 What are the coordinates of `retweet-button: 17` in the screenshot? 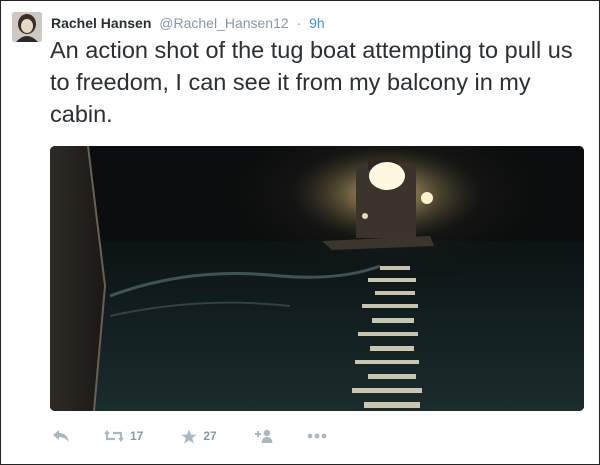 It's located at (123, 436).